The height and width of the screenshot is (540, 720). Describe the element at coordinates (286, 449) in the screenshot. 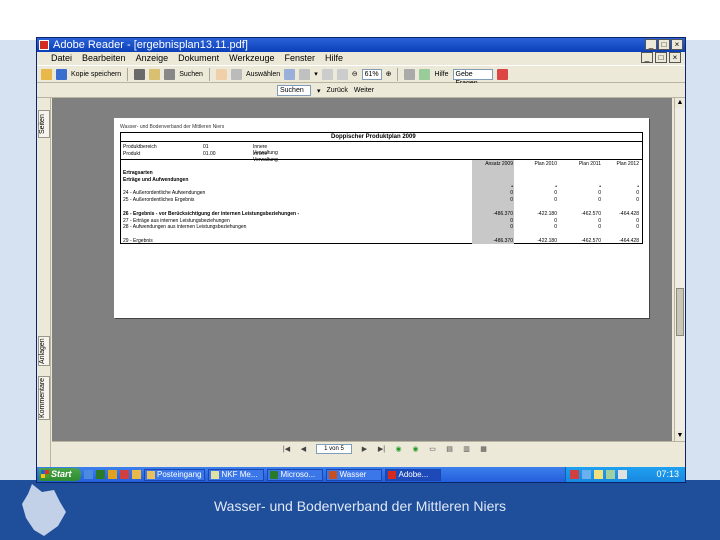

I see `first-page-icon: |◀` at that location.